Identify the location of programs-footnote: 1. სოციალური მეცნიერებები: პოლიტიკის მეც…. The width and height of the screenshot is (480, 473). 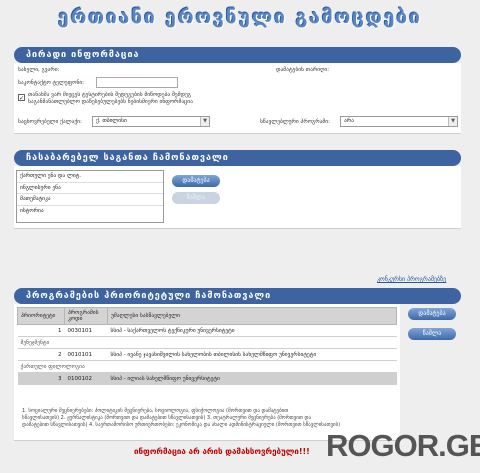
(207, 418).